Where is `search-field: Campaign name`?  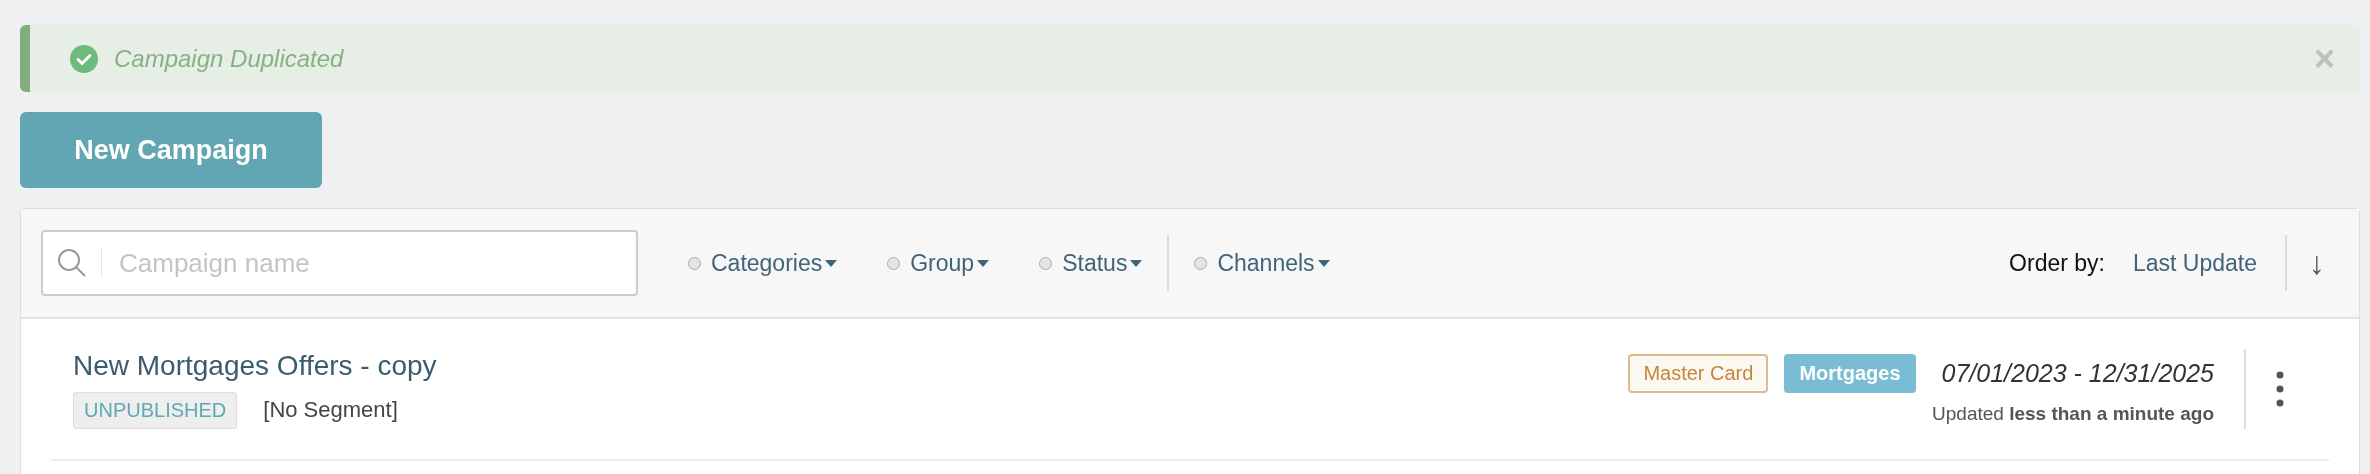
search-field: Campaign name is located at coordinates (339, 263).